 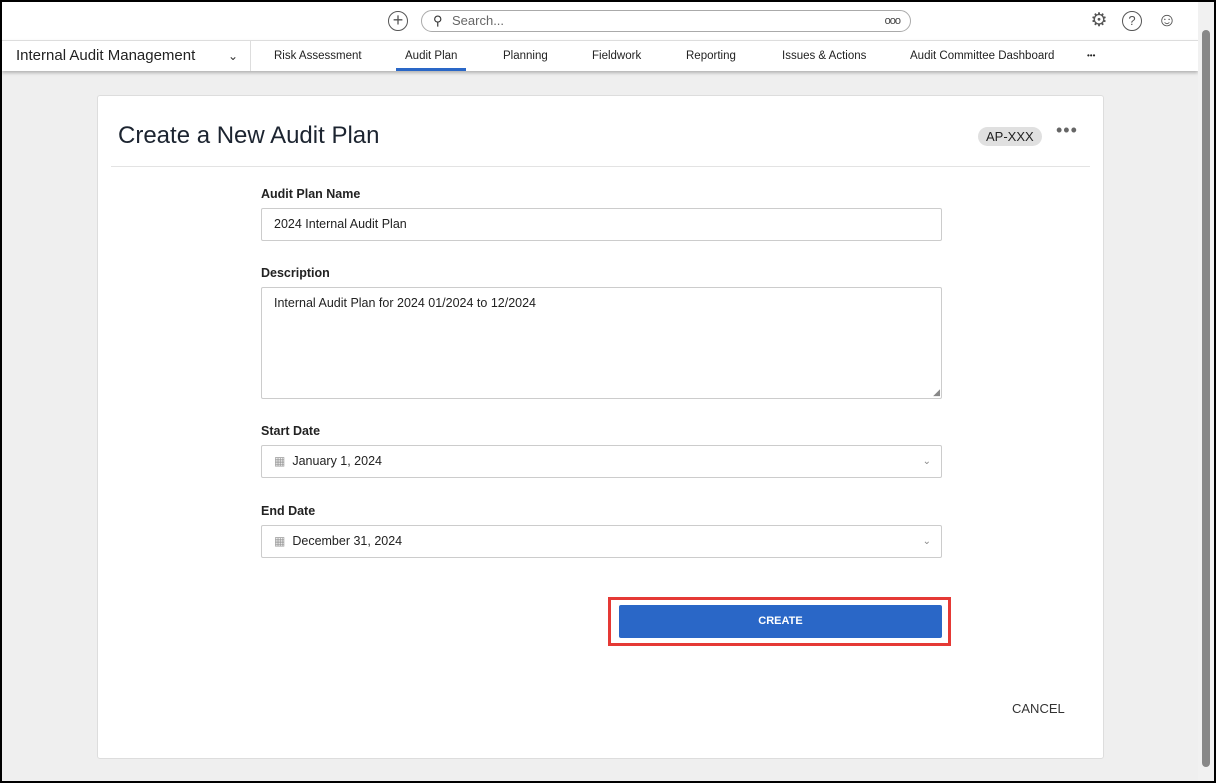 I want to click on id-badge: AP-XXX, so click(x=1010, y=136).